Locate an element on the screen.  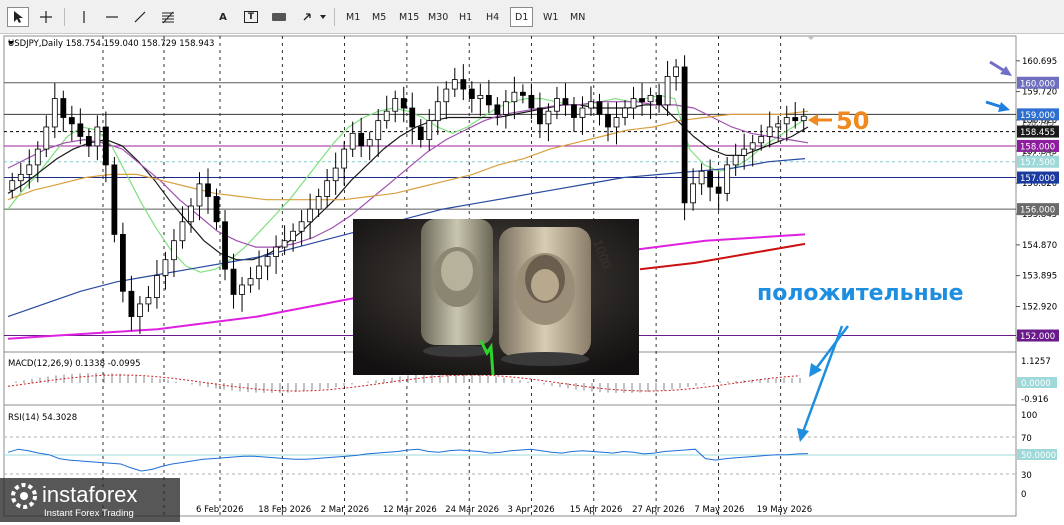
timeframe-m1: M1 is located at coordinates (353, 17).